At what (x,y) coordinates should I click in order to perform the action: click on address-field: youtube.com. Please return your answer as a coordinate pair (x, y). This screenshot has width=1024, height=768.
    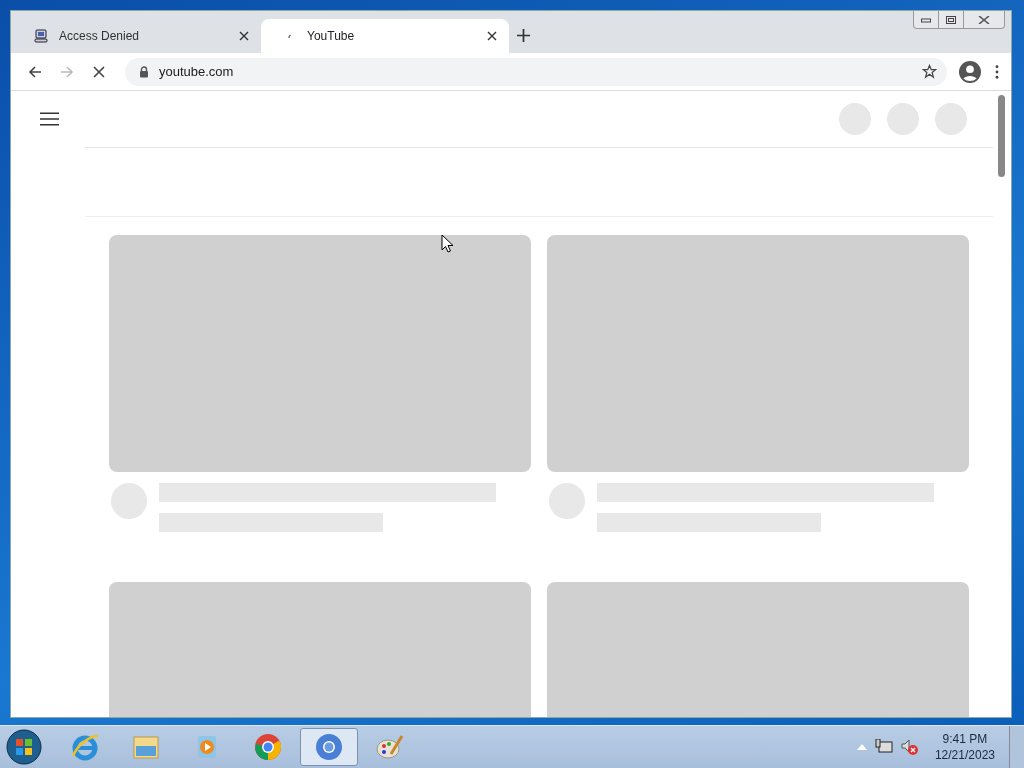
    Looking at the image, I should click on (536, 71).